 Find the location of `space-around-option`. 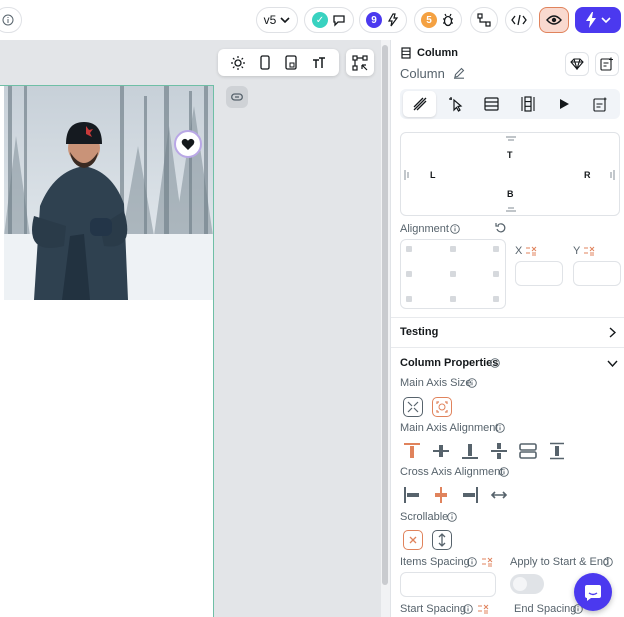

space-around-option is located at coordinates (528, 451).